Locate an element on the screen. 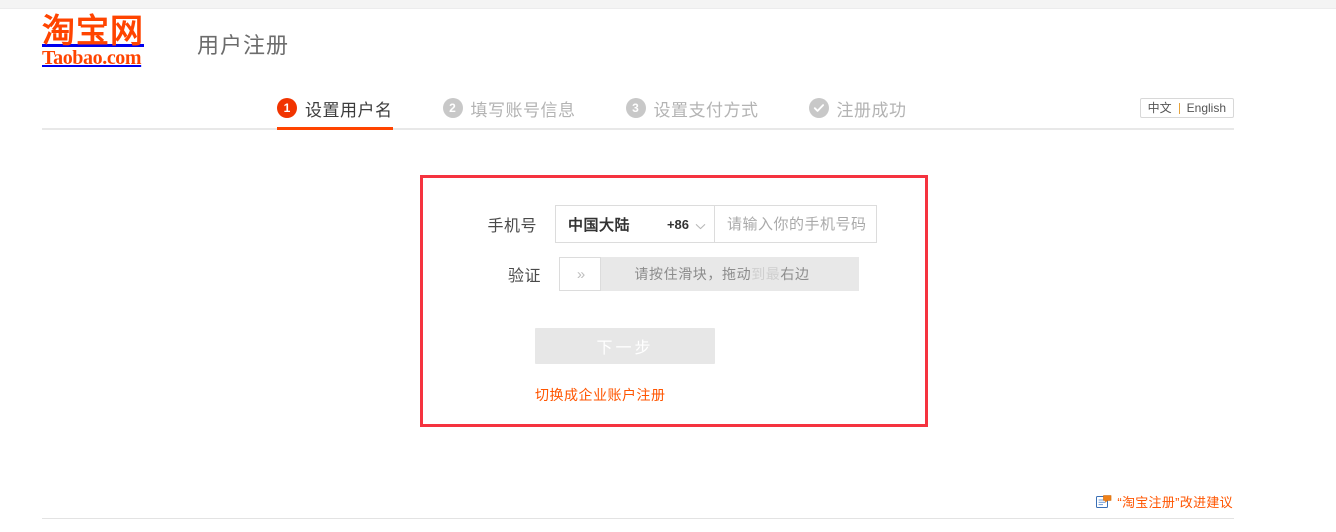 The width and height of the screenshot is (1336, 532). country-name-value: 中国大陆 is located at coordinates (599, 225).